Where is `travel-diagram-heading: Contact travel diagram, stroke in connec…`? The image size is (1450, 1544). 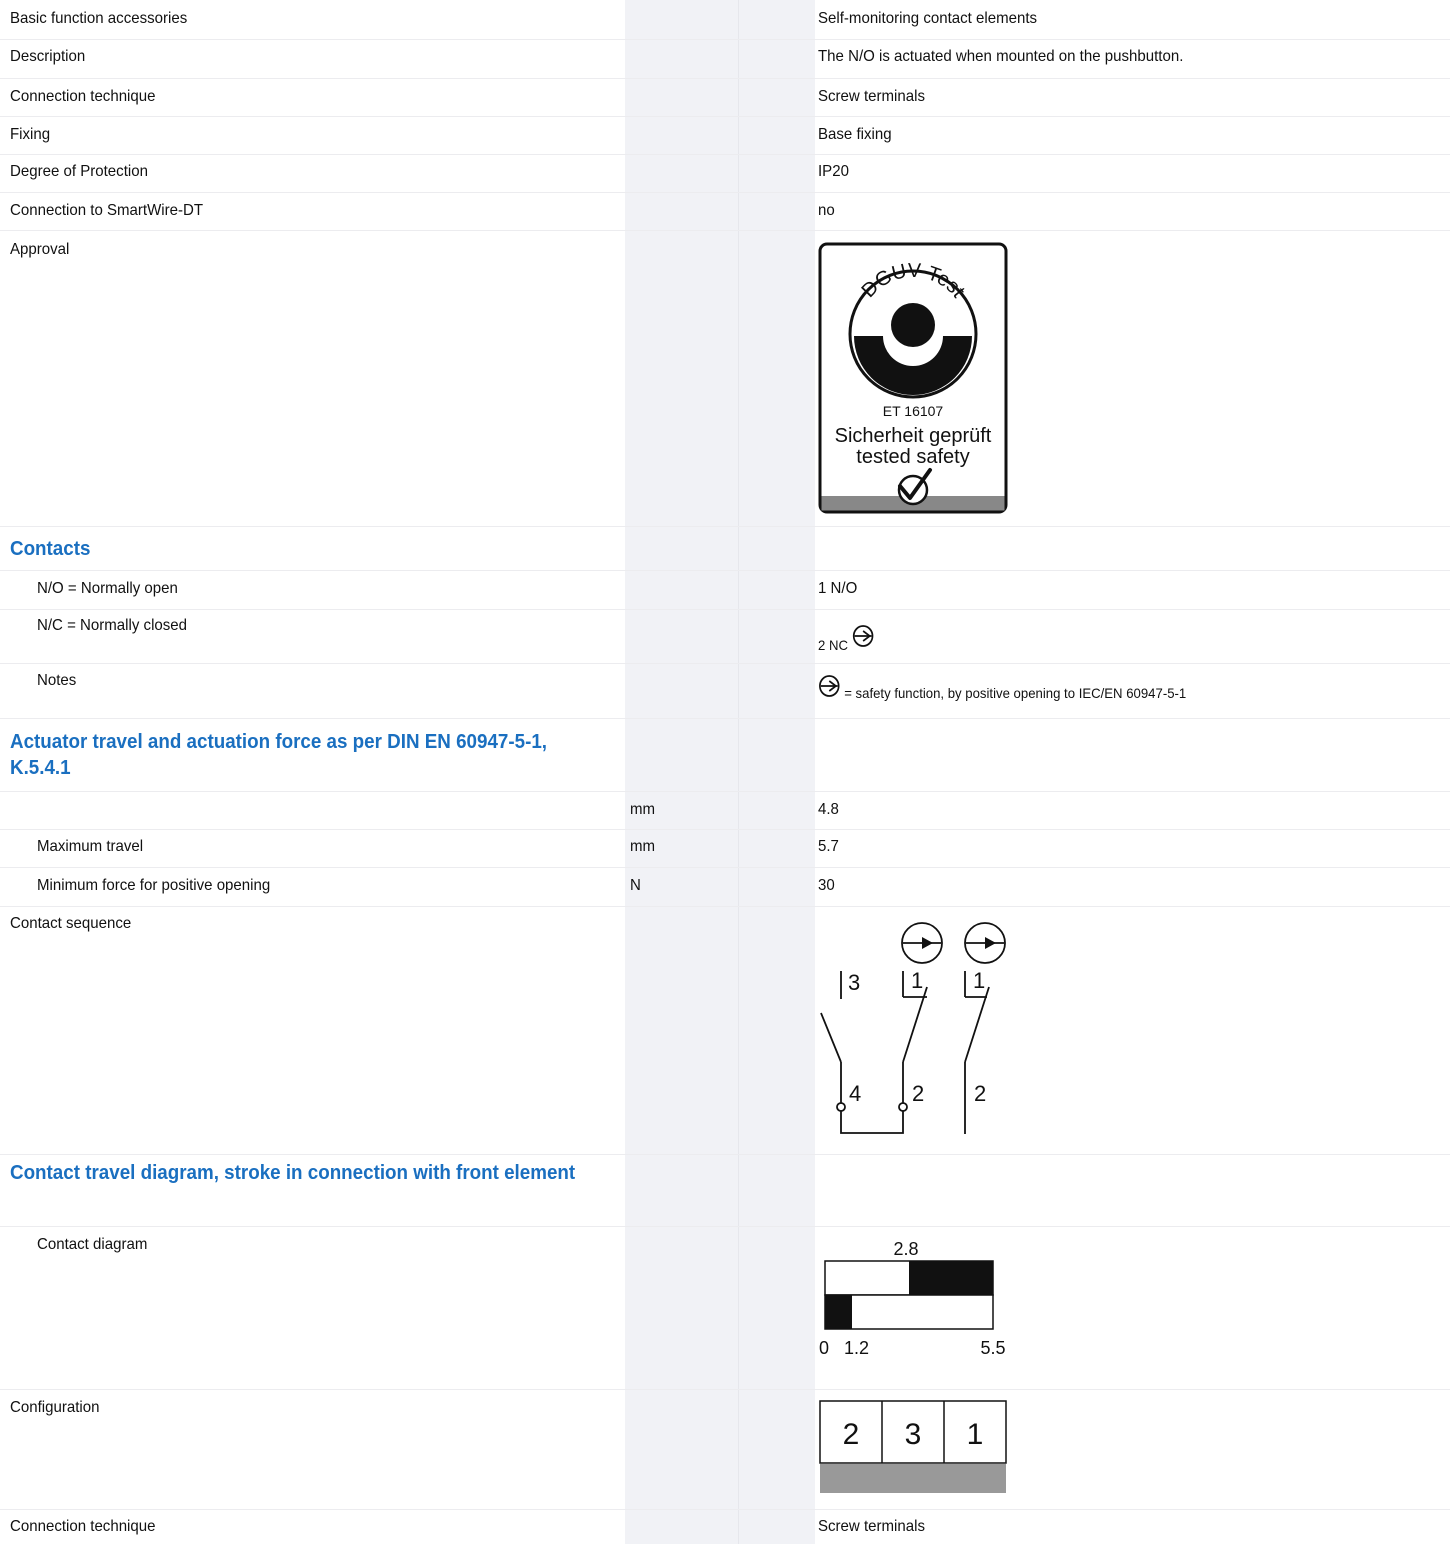 travel-diagram-heading: Contact travel diagram, stroke in connec… is located at coordinates (293, 1173).